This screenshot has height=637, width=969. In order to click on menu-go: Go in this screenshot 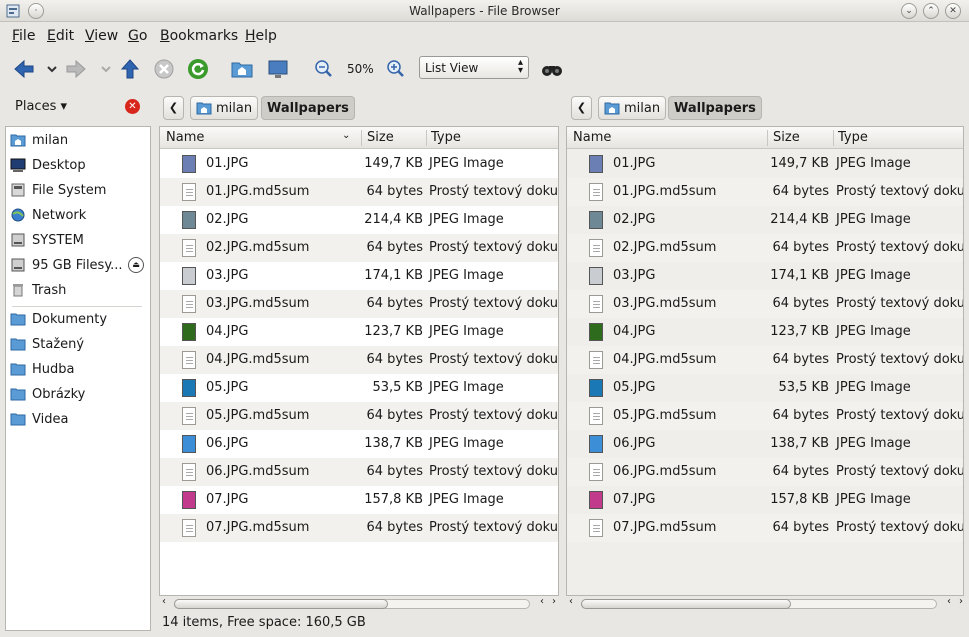, I will do `click(137, 36)`.